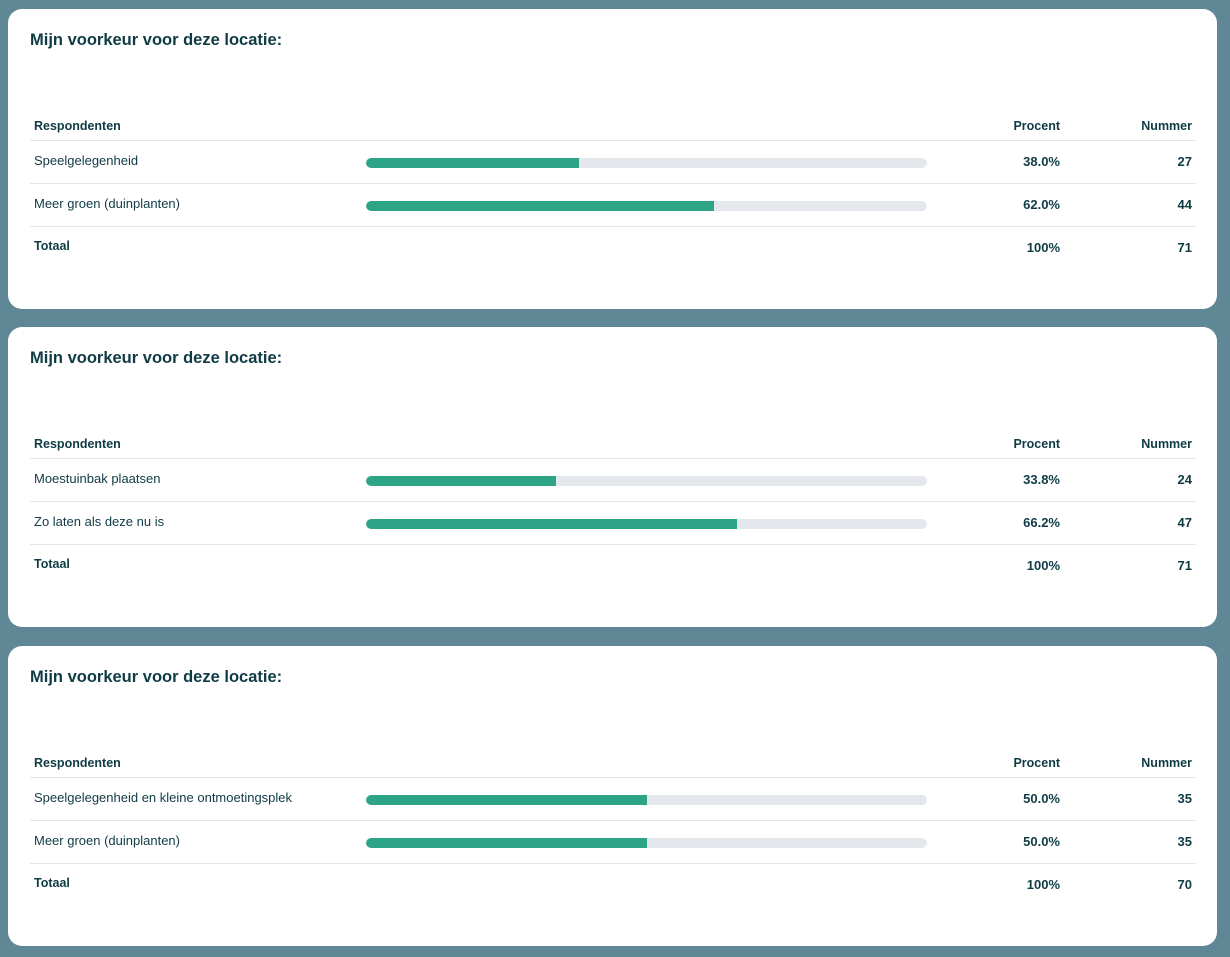 This screenshot has width=1230, height=957. I want to click on table-row: Speelgelegenheid 38.0% 27, so click(613, 162).